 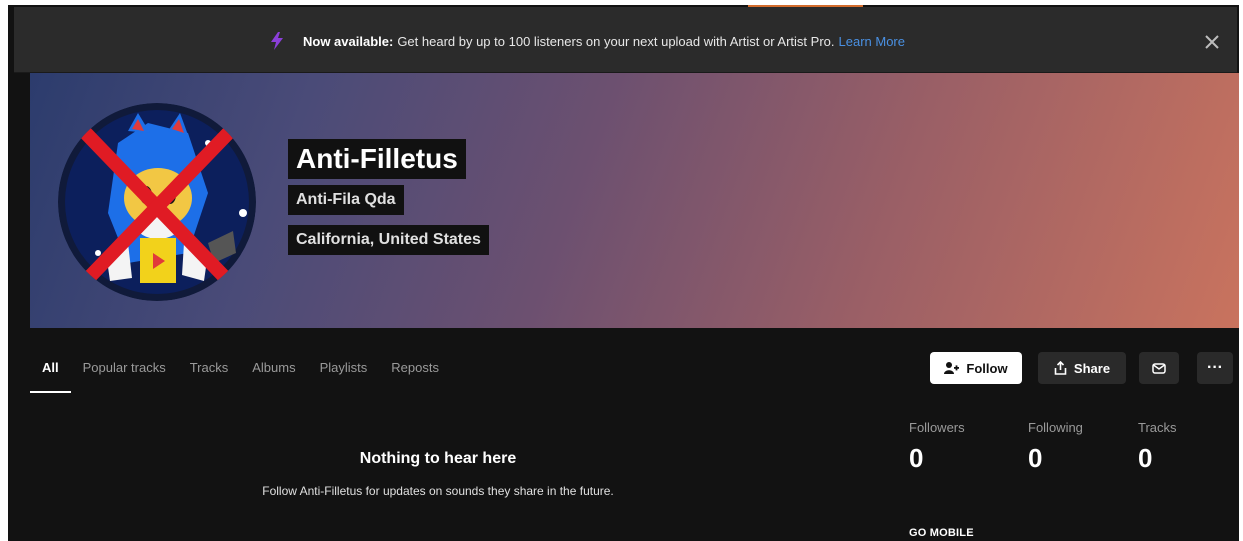 I want to click on tab-tracks: Tracks, so click(x=209, y=375).